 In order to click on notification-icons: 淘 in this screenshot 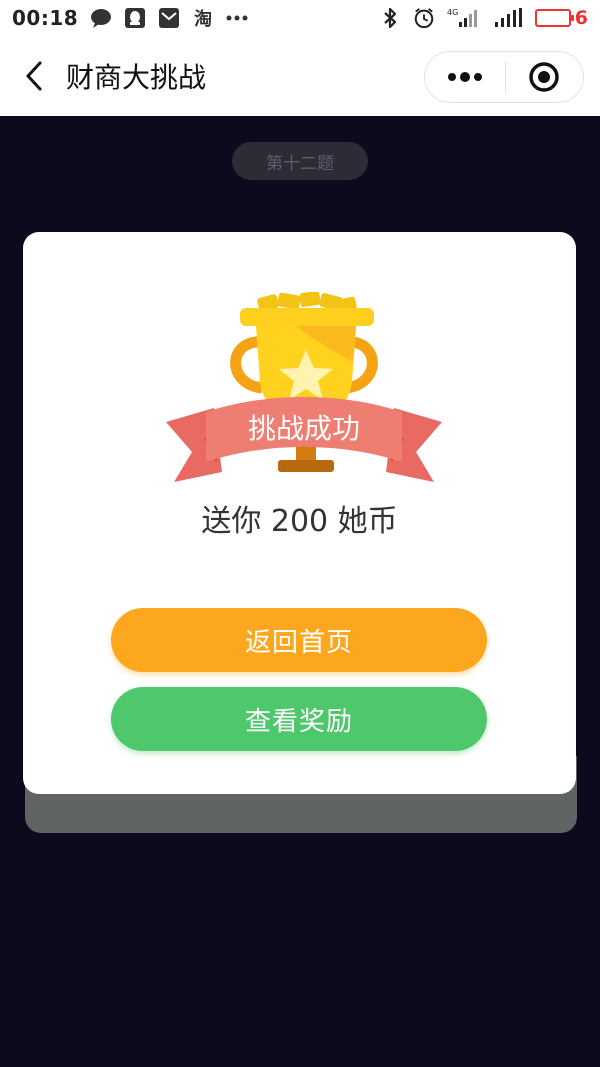, I will do `click(169, 18)`.